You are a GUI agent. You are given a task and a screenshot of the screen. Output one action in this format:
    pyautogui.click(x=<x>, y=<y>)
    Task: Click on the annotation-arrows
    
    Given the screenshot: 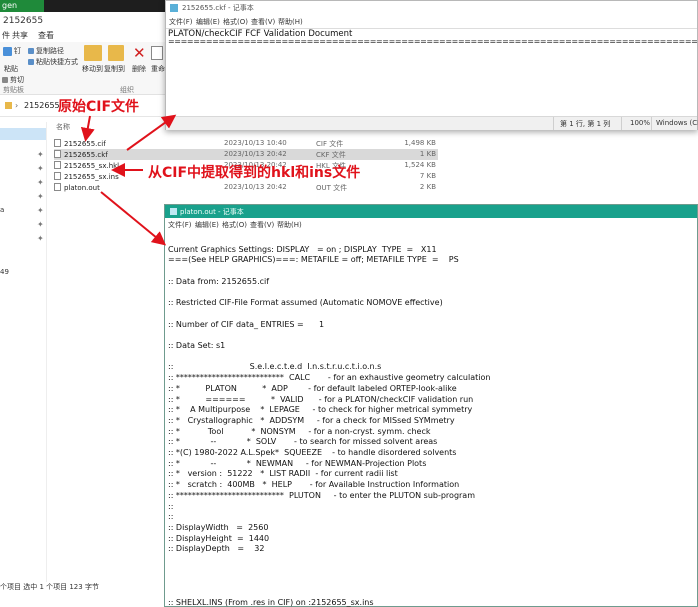 What is the action you would take?
    pyautogui.click(x=128, y=180)
    